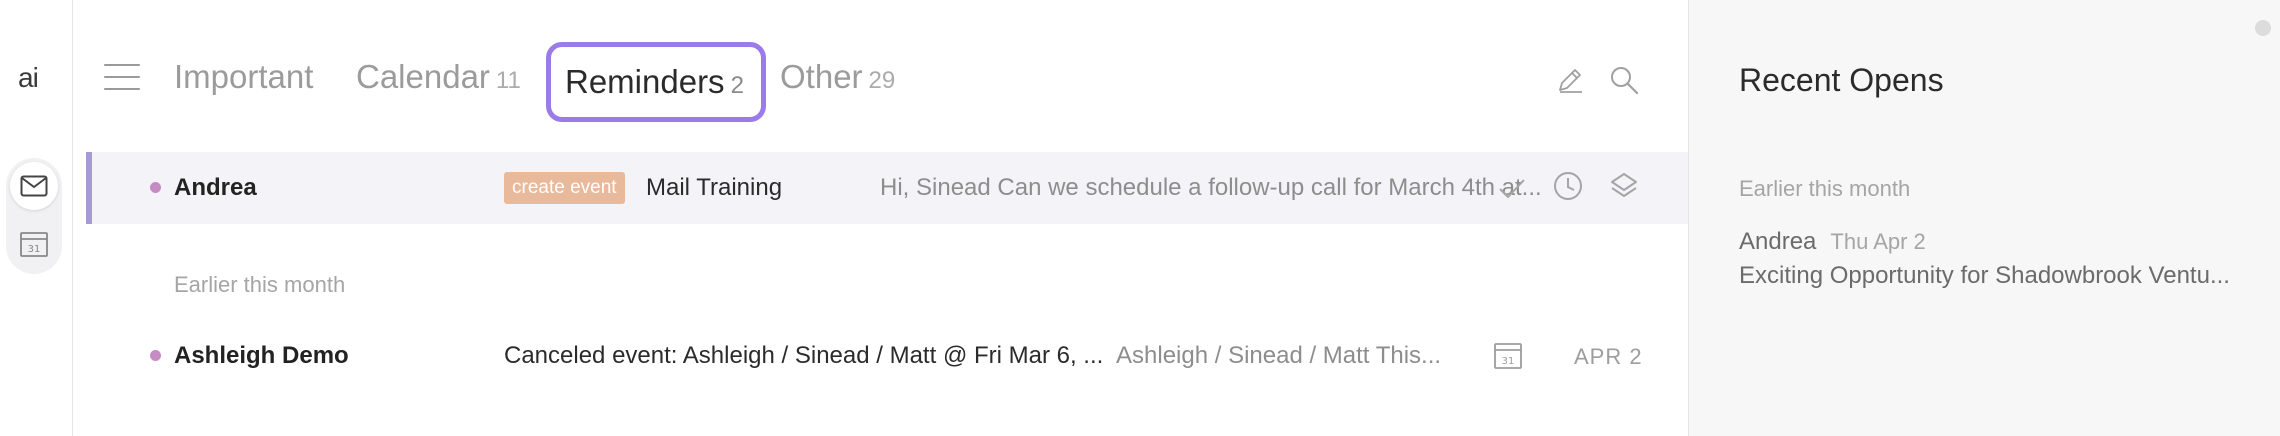 The width and height of the screenshot is (2280, 436). What do you see at coordinates (1778, 241) in the screenshot?
I see `recent-open-sender: Andrea` at bounding box center [1778, 241].